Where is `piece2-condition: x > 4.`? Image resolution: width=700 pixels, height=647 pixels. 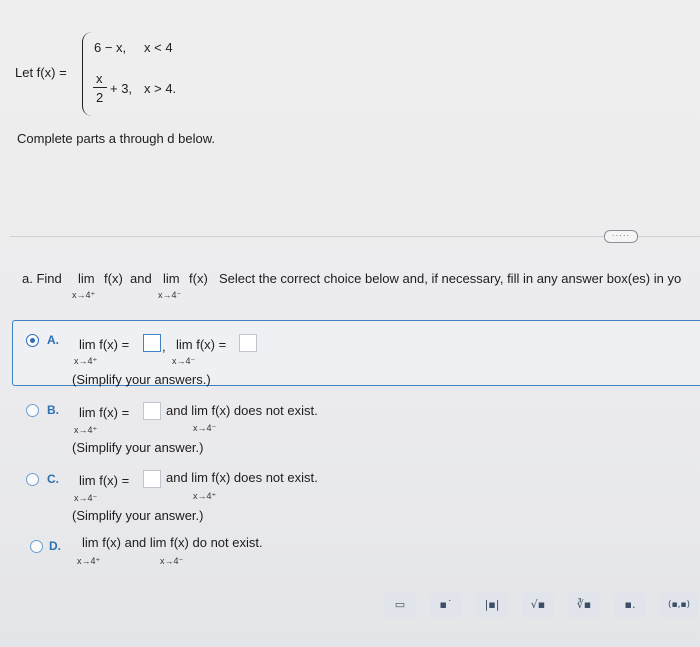 piece2-condition: x > 4. is located at coordinates (160, 88).